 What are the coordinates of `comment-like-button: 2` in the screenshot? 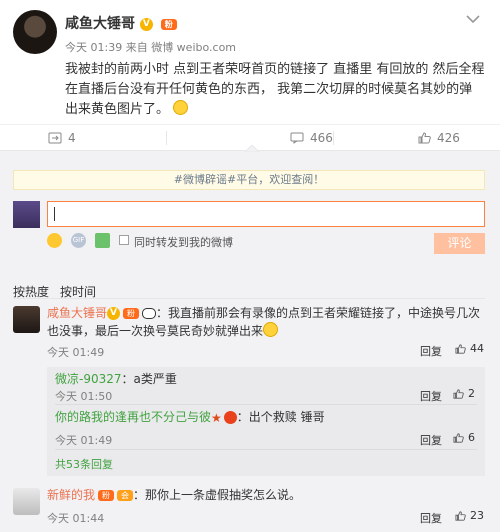 It's located at (464, 393).